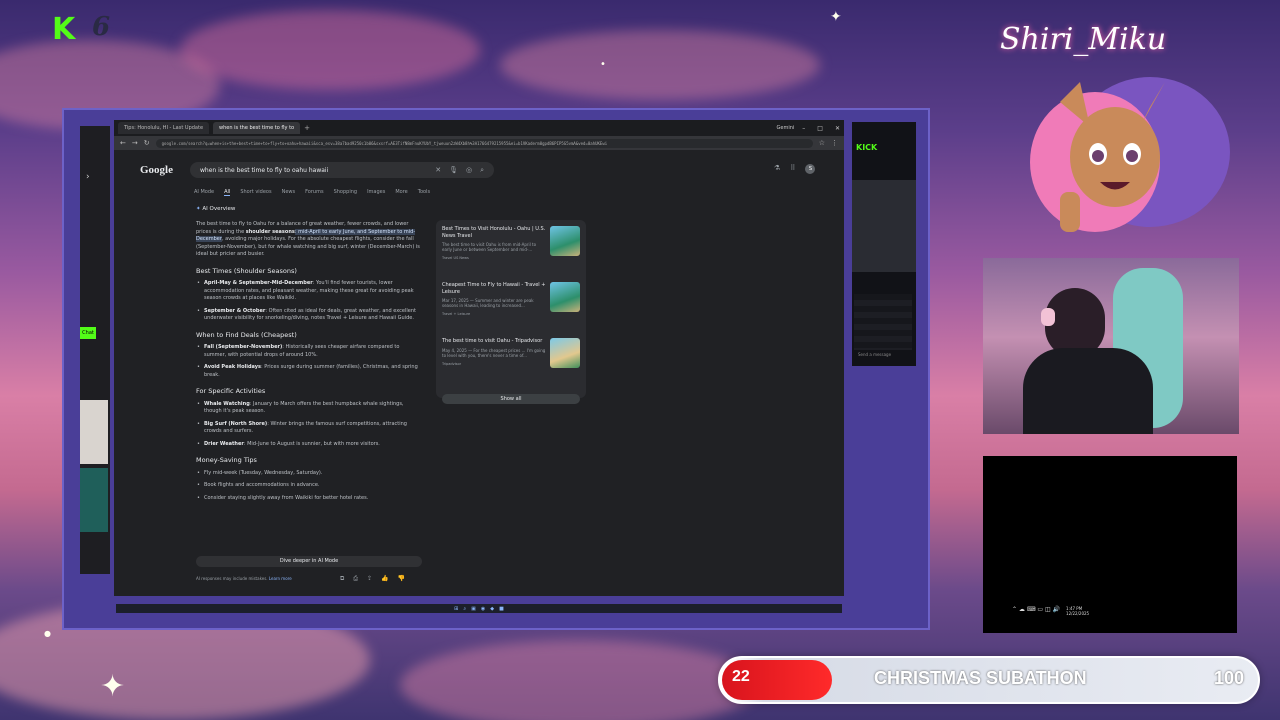  What do you see at coordinates (803, 128) in the screenshot?
I see `minimize-icon: –` at bounding box center [803, 128].